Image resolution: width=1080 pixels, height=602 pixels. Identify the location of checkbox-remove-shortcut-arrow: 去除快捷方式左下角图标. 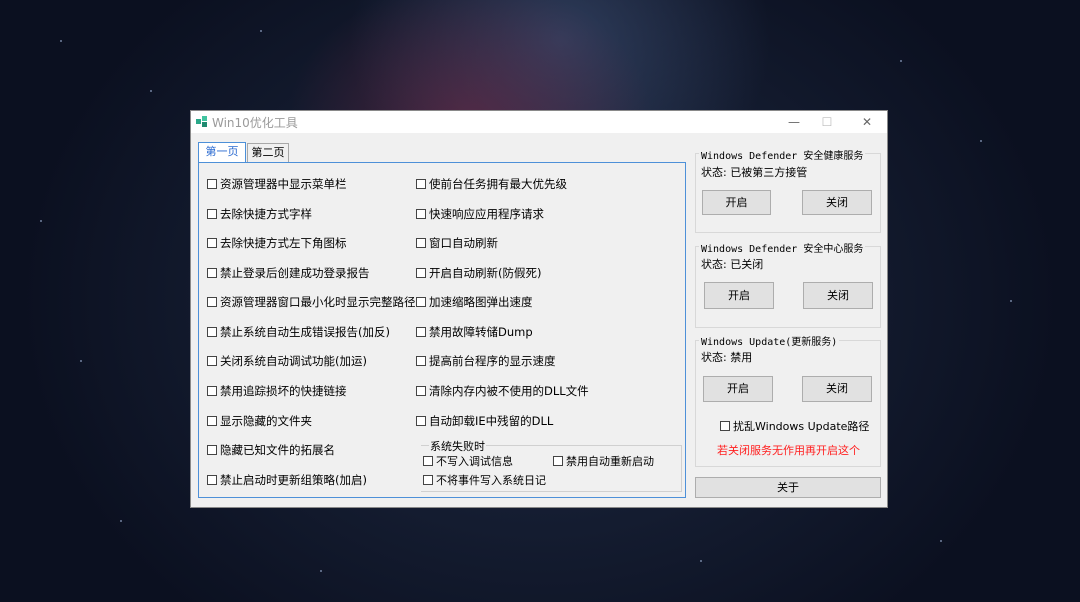
(277, 243).